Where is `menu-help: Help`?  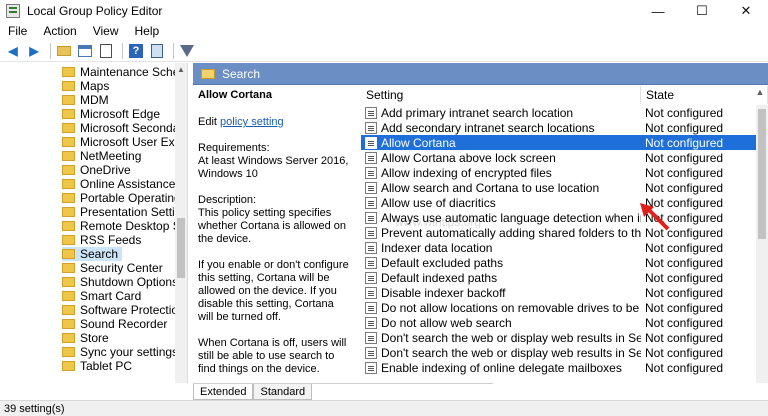 menu-help: Help is located at coordinates (147, 31).